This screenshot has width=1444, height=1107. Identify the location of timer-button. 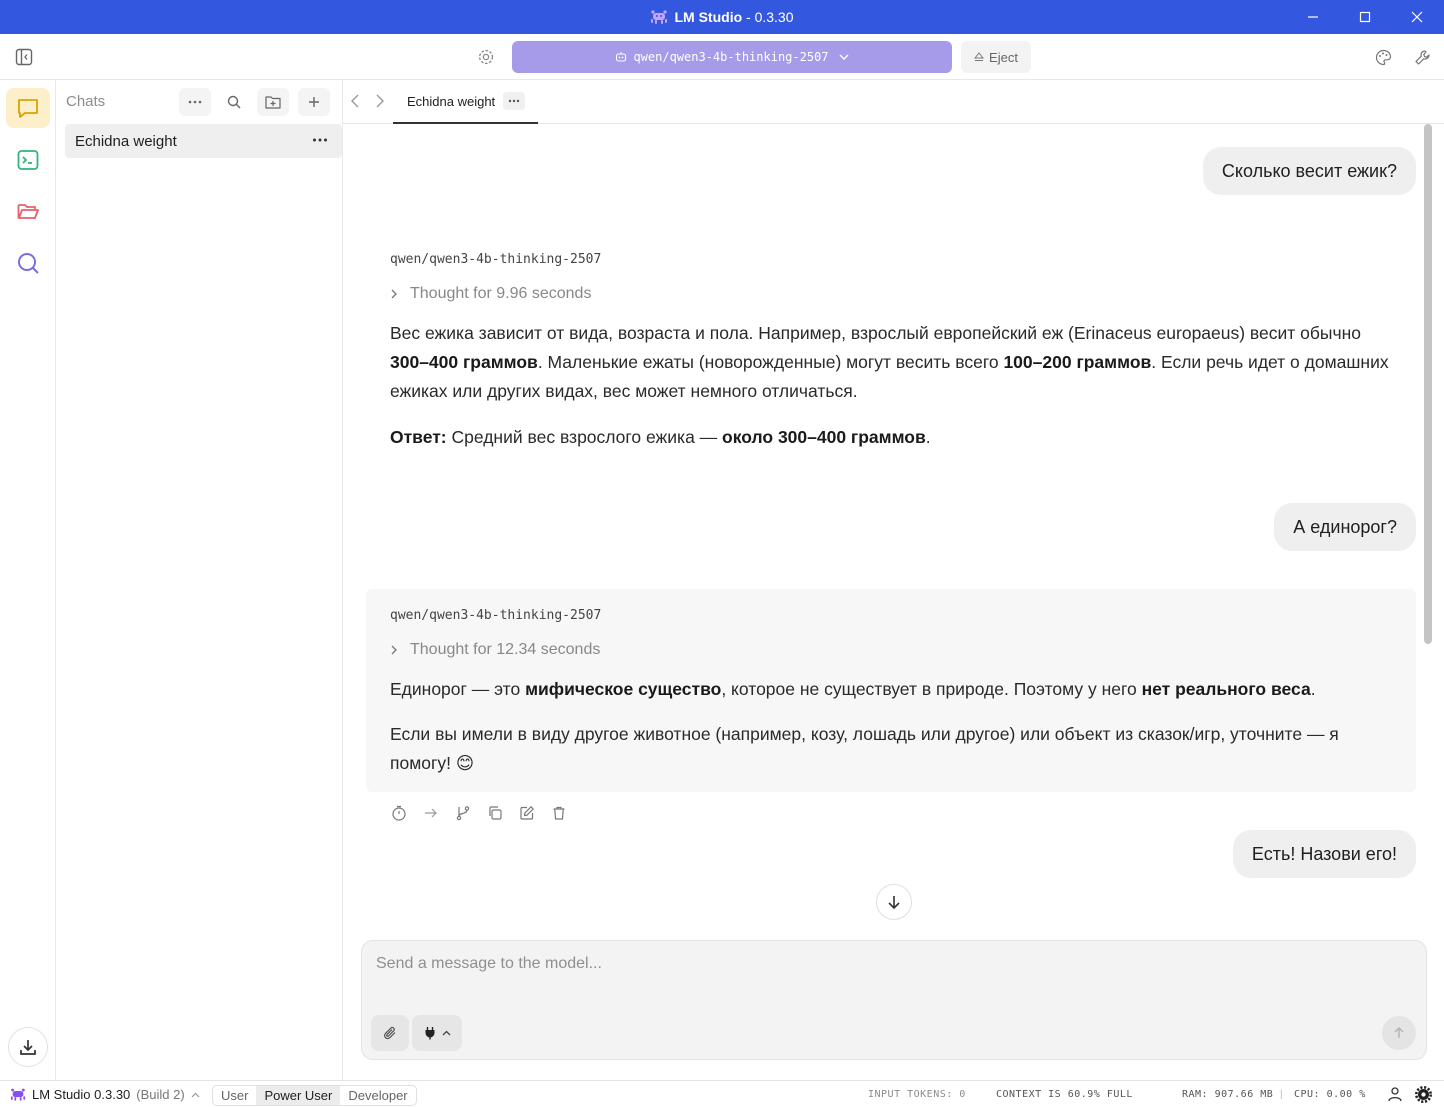
(399, 813).